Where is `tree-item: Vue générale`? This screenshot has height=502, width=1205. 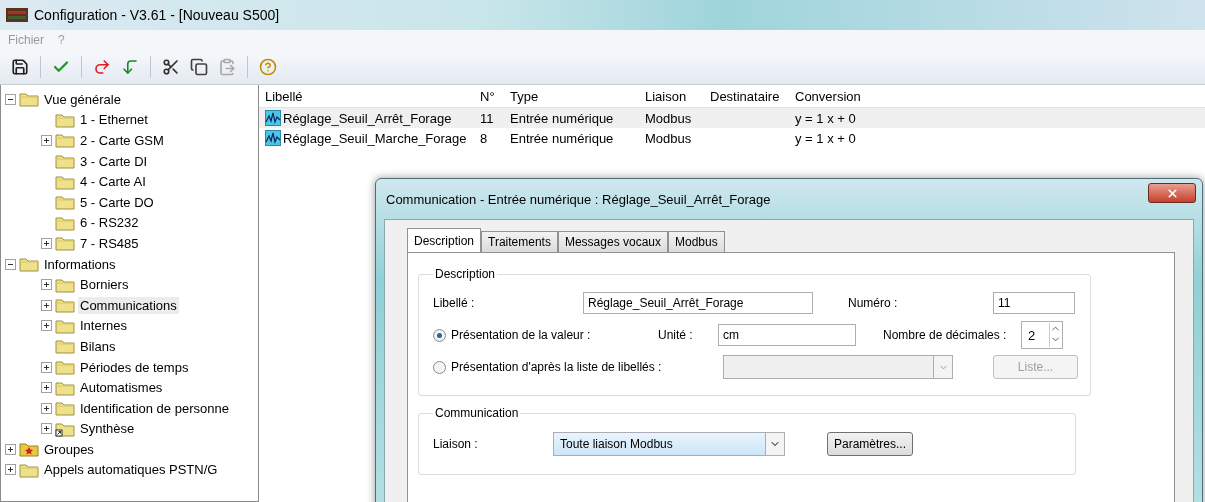
tree-item: Vue générale is located at coordinates (82, 99).